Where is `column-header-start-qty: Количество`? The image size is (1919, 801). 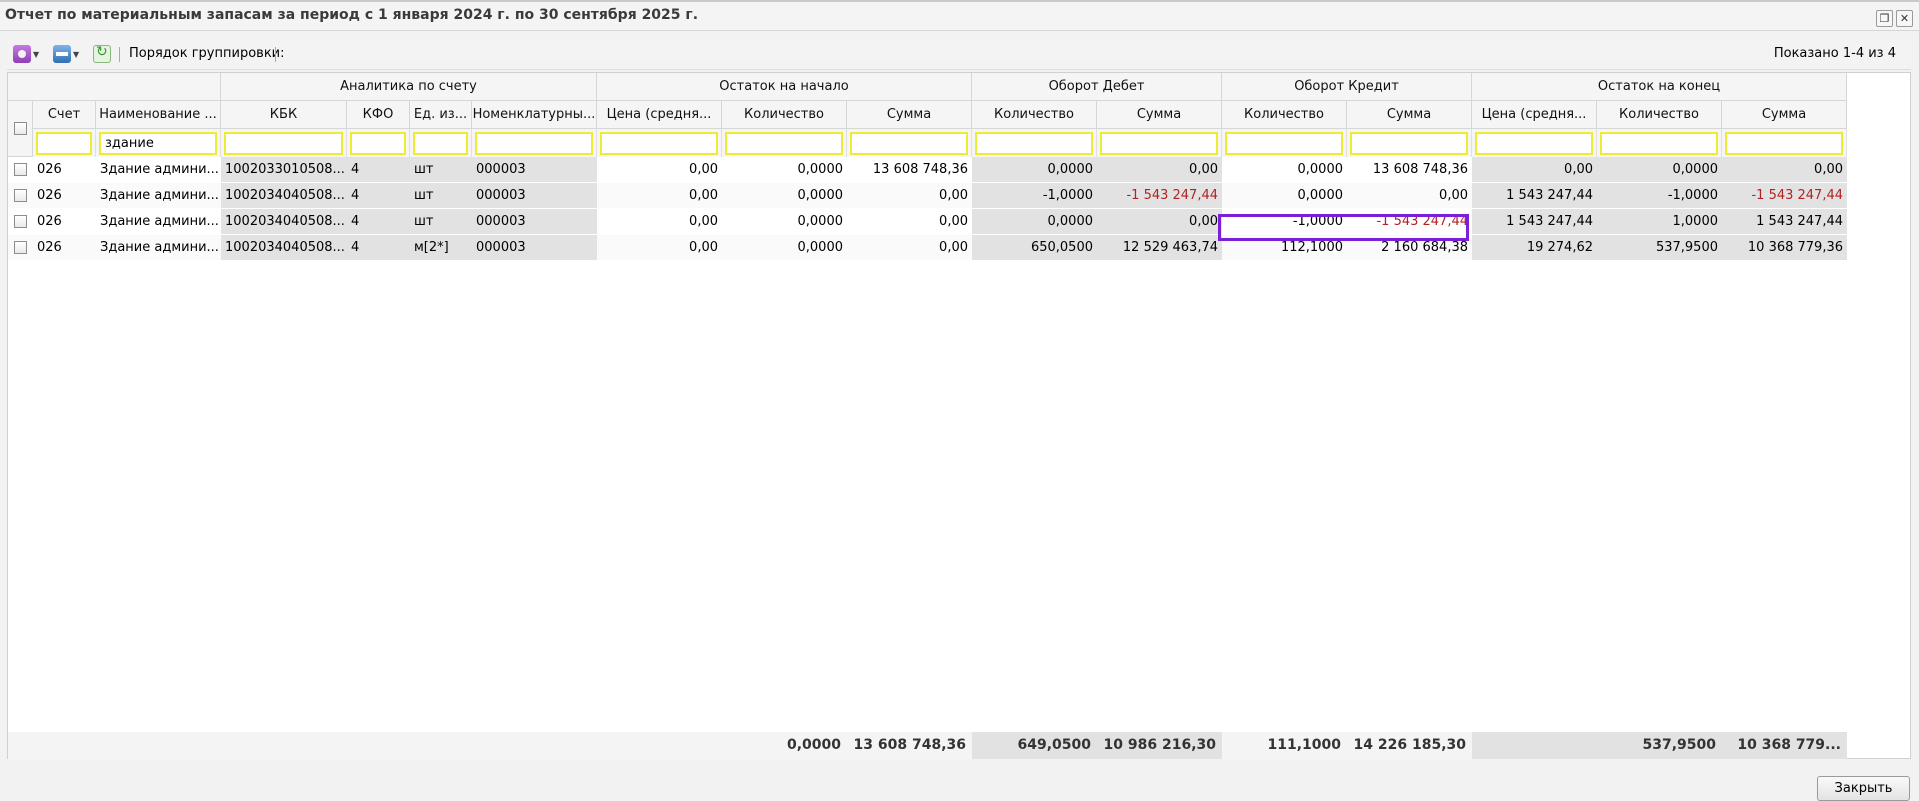
column-header-start-qty: Количество is located at coordinates (784, 115).